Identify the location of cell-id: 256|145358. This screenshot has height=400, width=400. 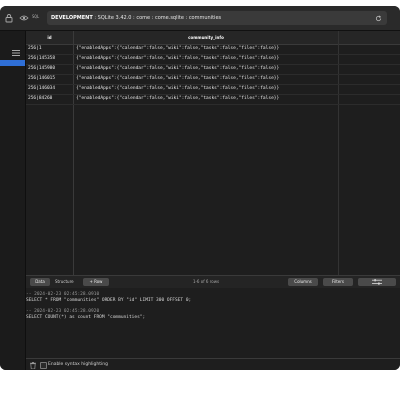
(41, 58).